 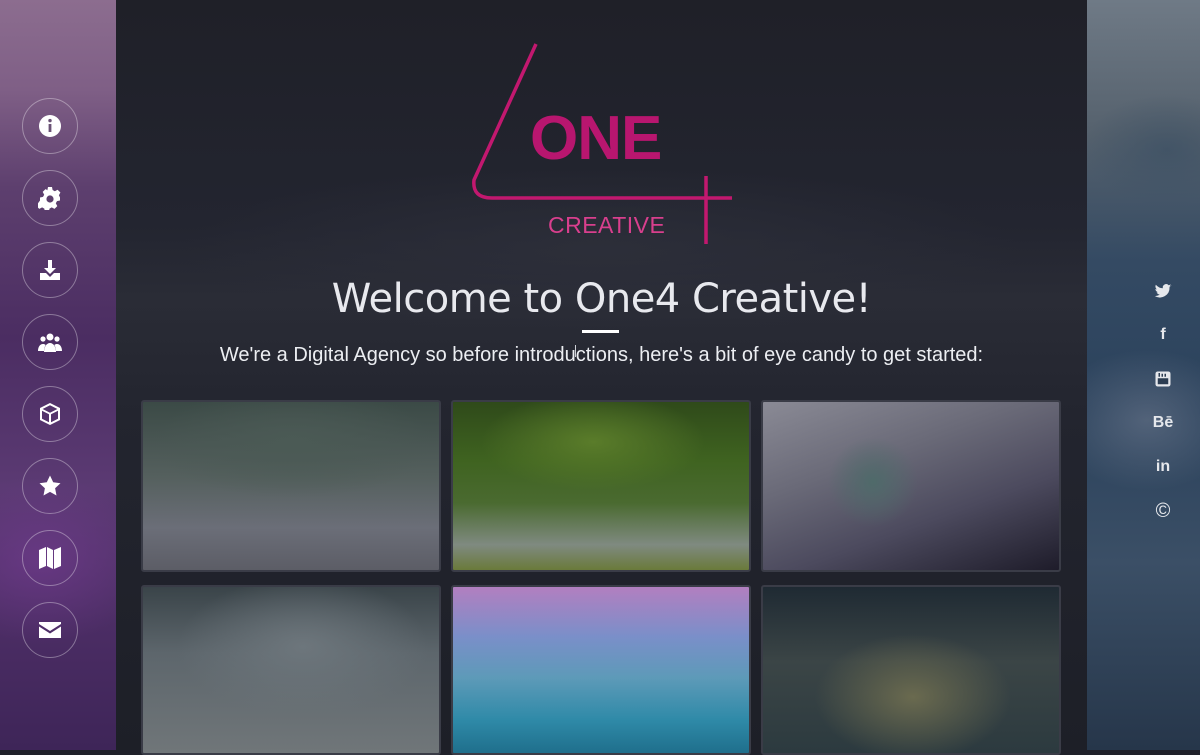 I want to click on logo-subtitle: CREATIVE, so click(x=607, y=225).